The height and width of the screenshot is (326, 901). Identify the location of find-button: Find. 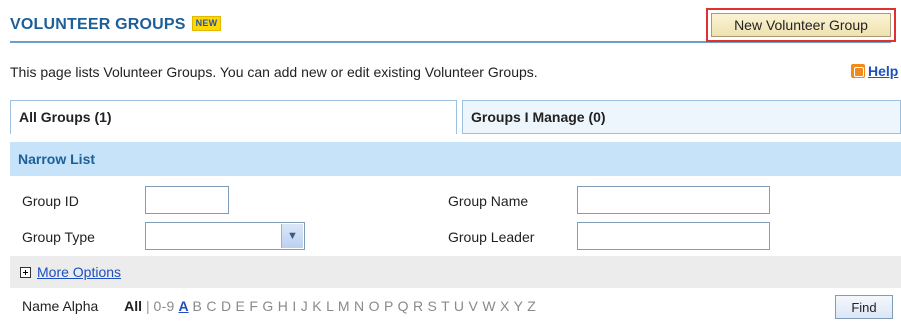
(864, 307).